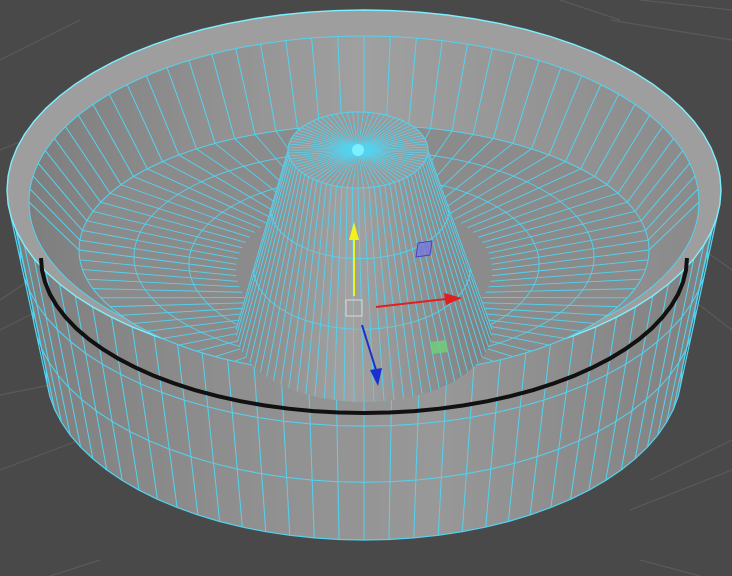 The width and height of the screenshot is (732, 576). I want to click on cone-top-cap, so click(358, 150).